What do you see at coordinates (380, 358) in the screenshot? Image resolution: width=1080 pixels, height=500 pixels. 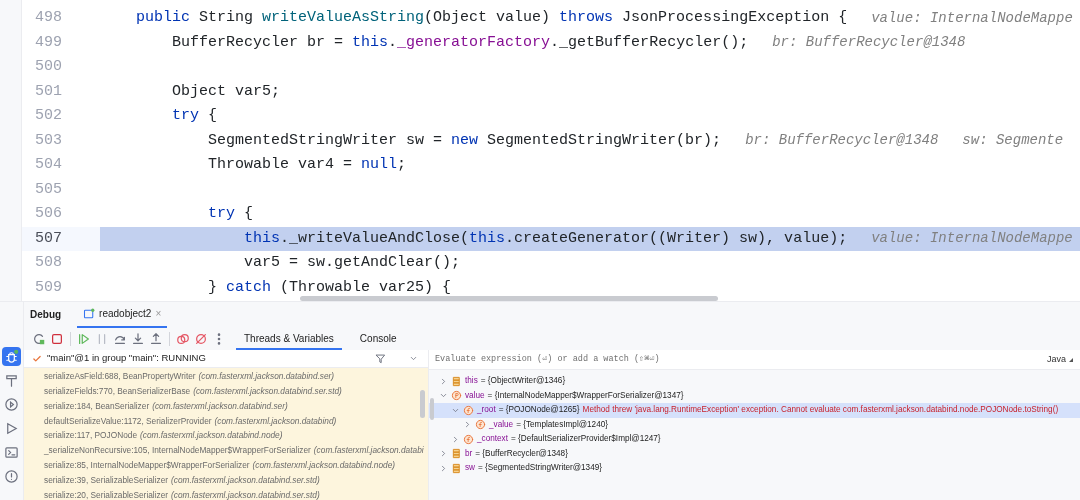 I see `filter-icon` at bounding box center [380, 358].